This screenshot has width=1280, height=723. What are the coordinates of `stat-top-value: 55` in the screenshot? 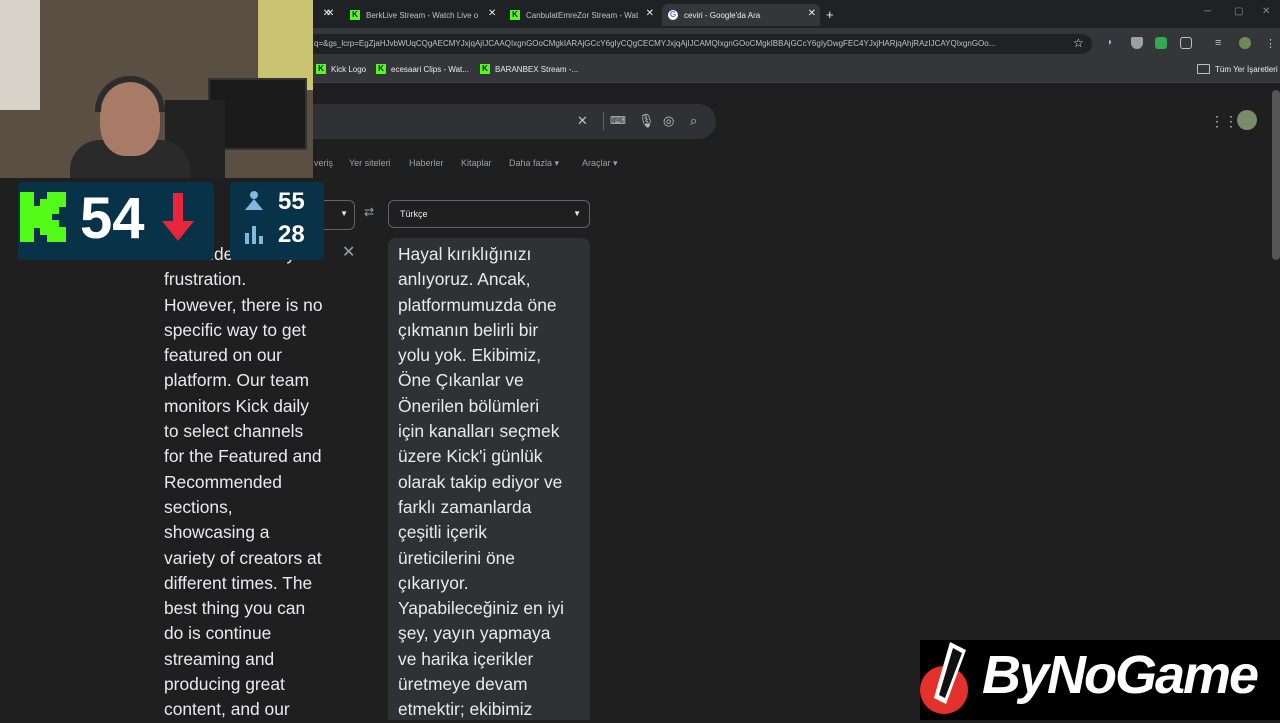 It's located at (291, 201).